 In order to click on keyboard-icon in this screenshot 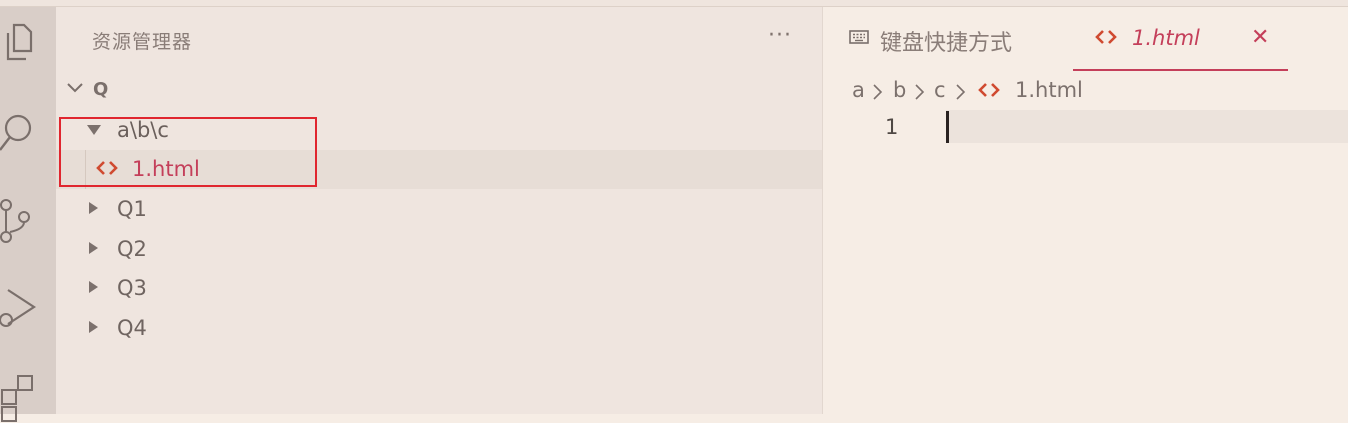, I will do `click(859, 37)`.